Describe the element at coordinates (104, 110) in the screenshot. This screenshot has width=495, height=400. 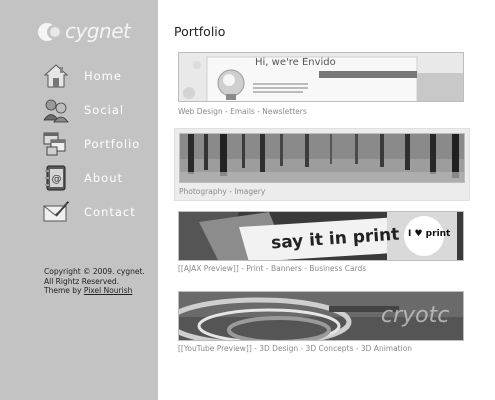
I see `nav-label-social: Social` at that location.